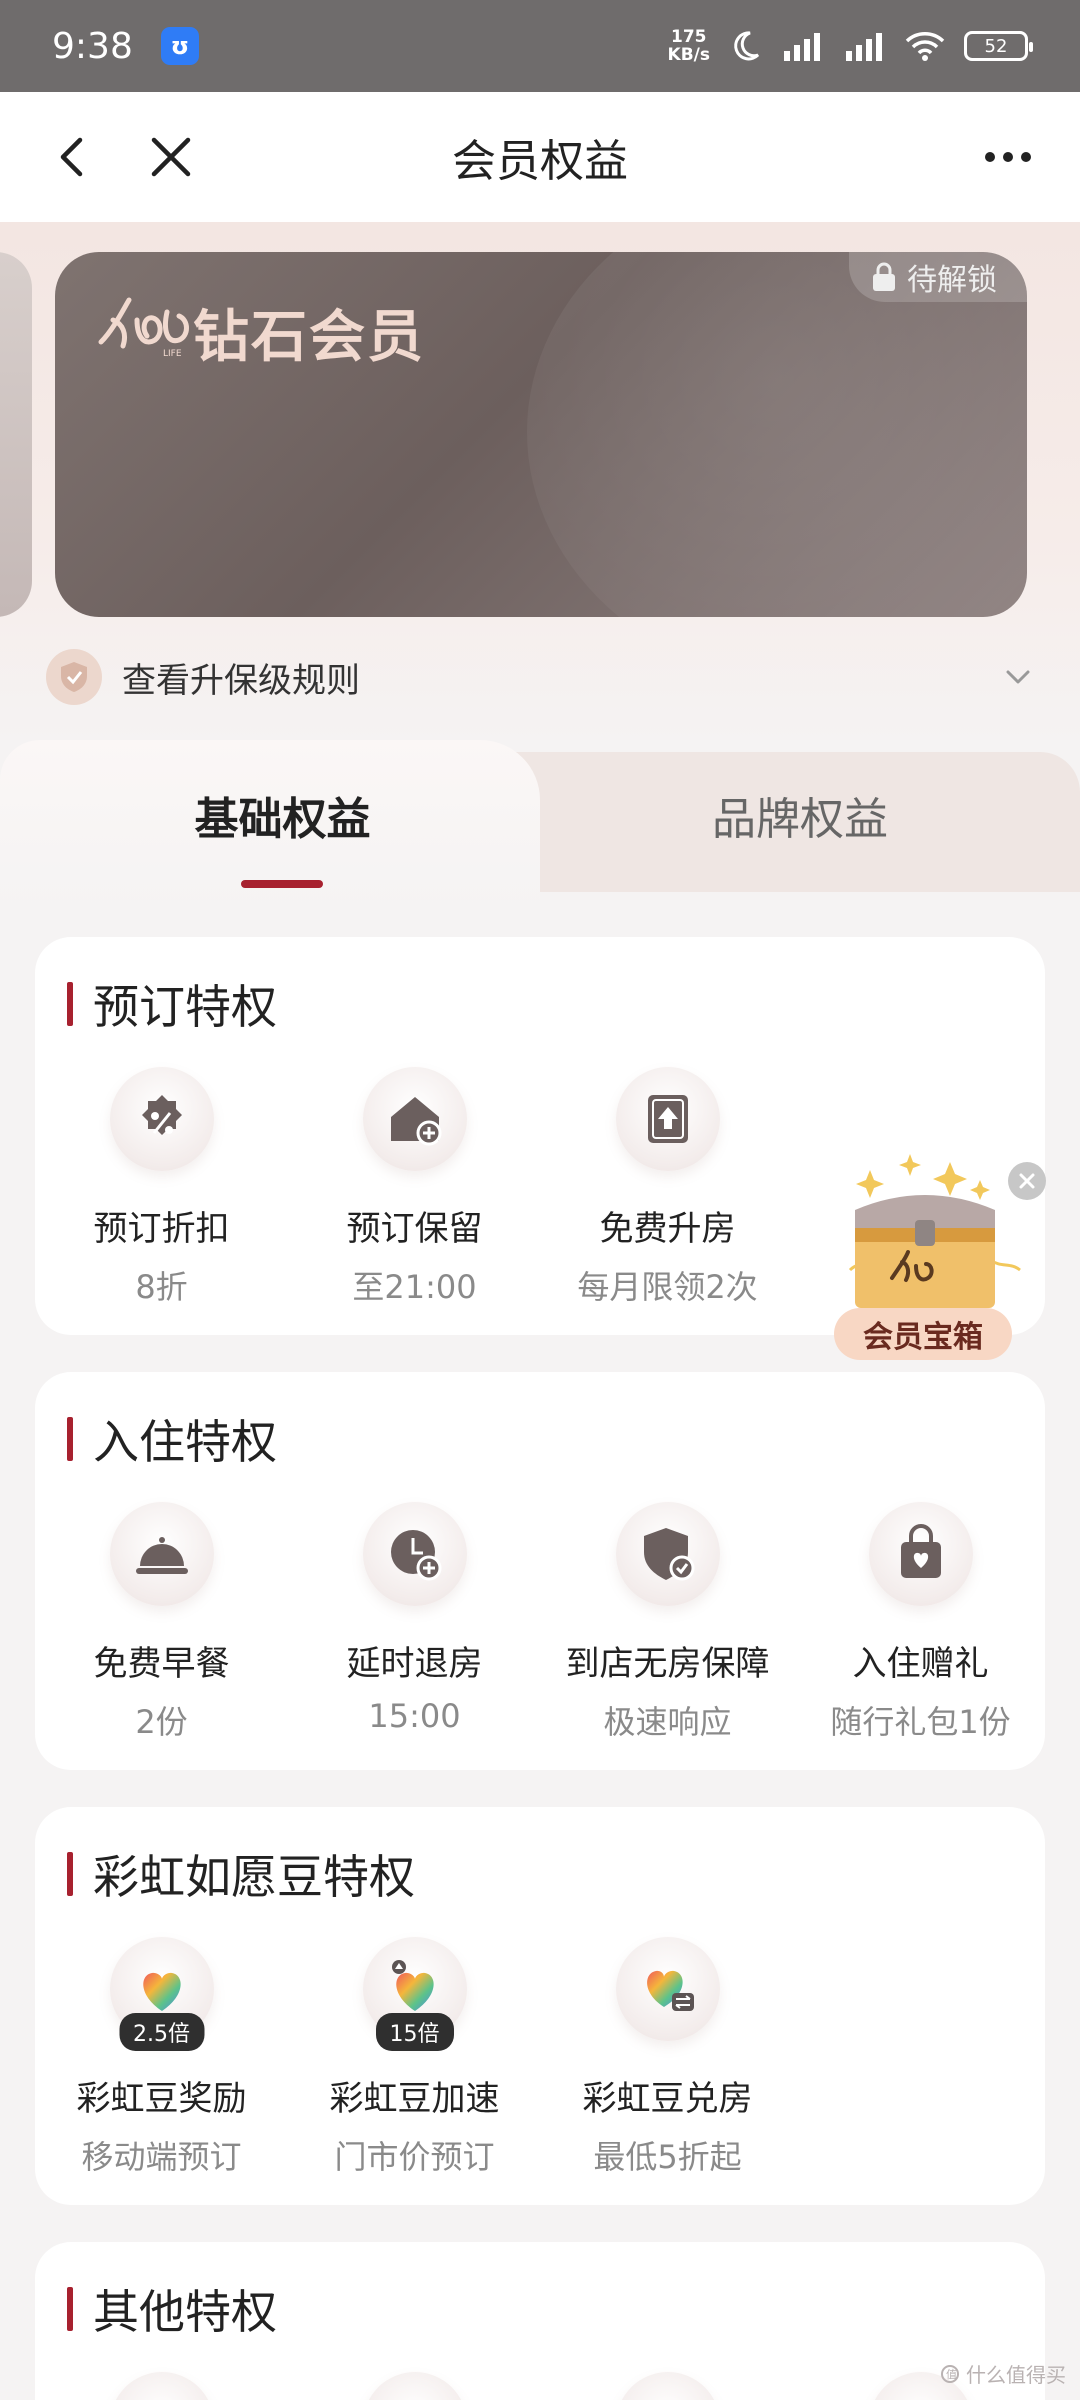 The width and height of the screenshot is (1080, 2400). I want to click on benefit-item: 免费升房 每月限领2次, so click(667, 1187).